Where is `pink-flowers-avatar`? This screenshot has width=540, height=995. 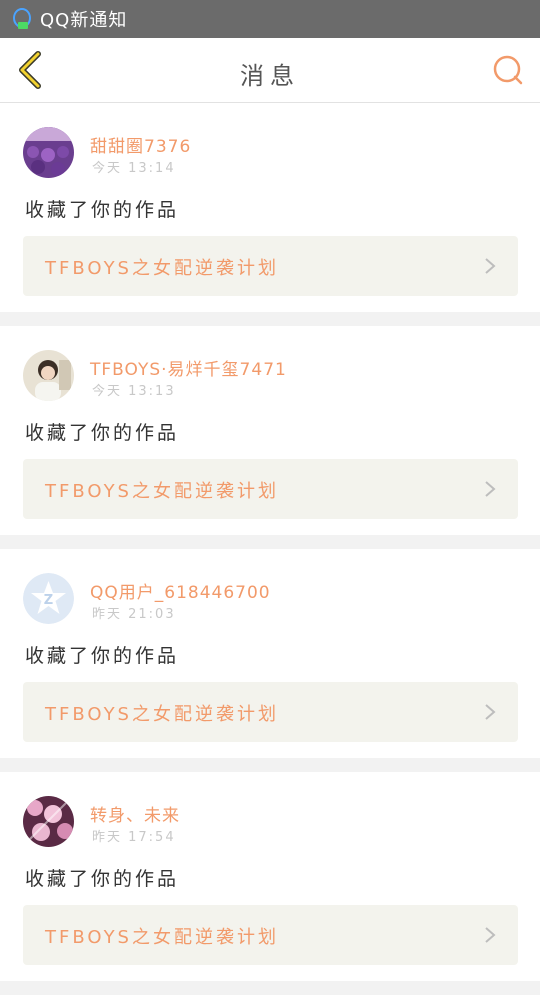 pink-flowers-avatar is located at coordinates (48, 821).